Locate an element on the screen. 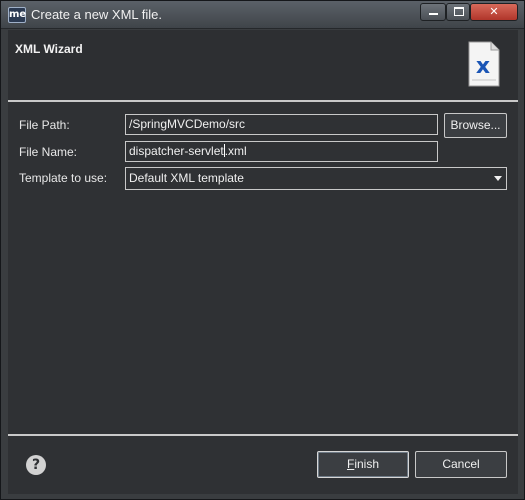 The image size is (525, 500). app-logo-icon: me is located at coordinates (17, 15).